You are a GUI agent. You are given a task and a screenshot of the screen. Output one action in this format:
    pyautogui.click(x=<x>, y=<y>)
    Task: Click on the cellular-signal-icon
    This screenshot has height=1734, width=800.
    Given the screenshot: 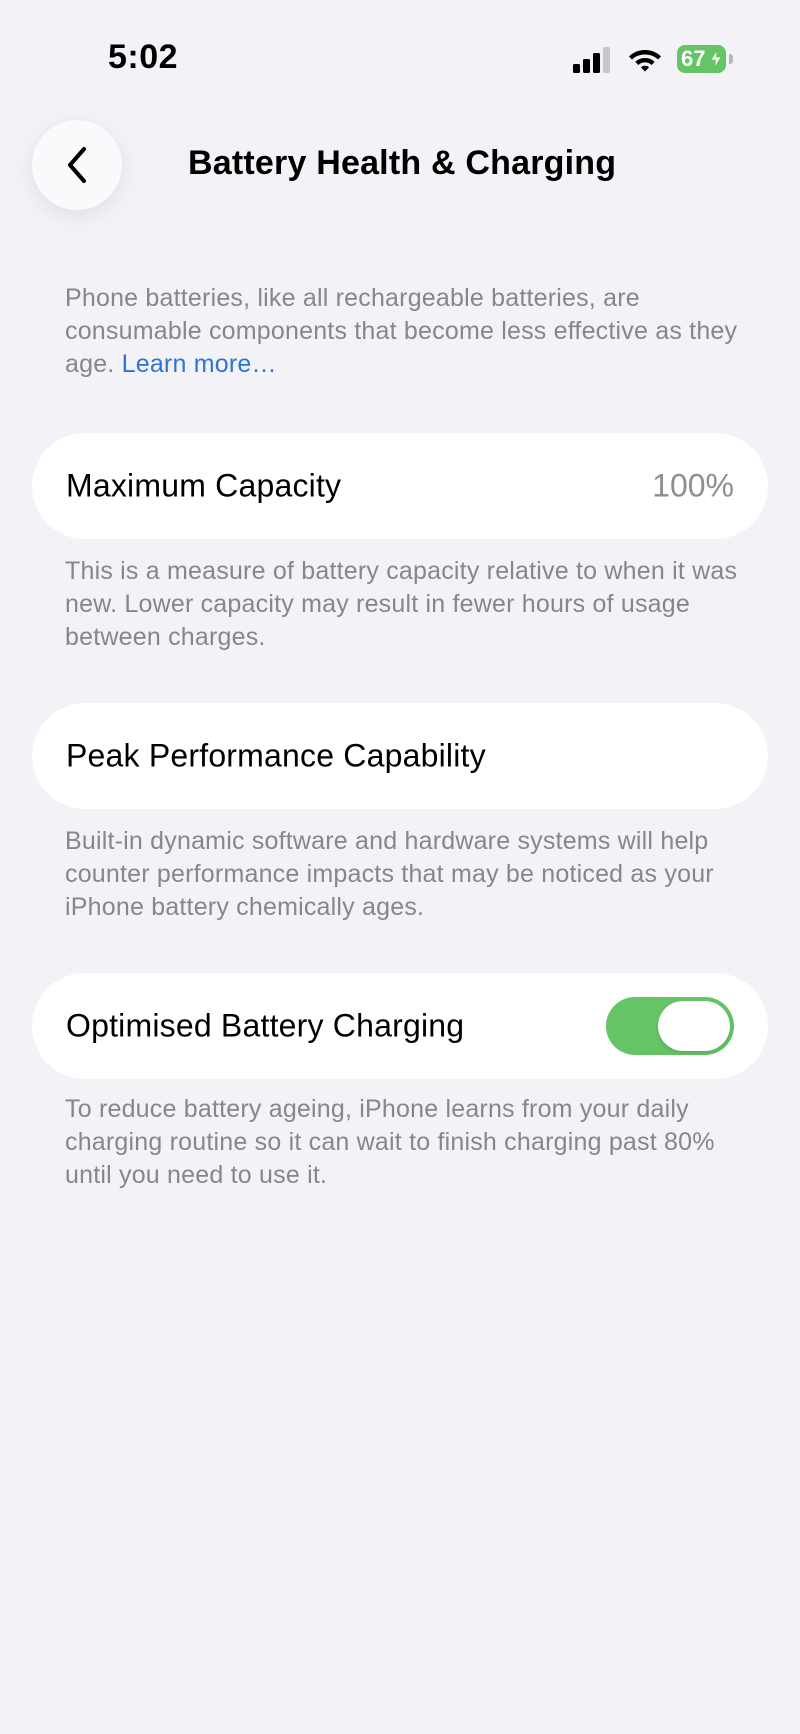 What is the action you would take?
    pyautogui.click(x=591, y=60)
    